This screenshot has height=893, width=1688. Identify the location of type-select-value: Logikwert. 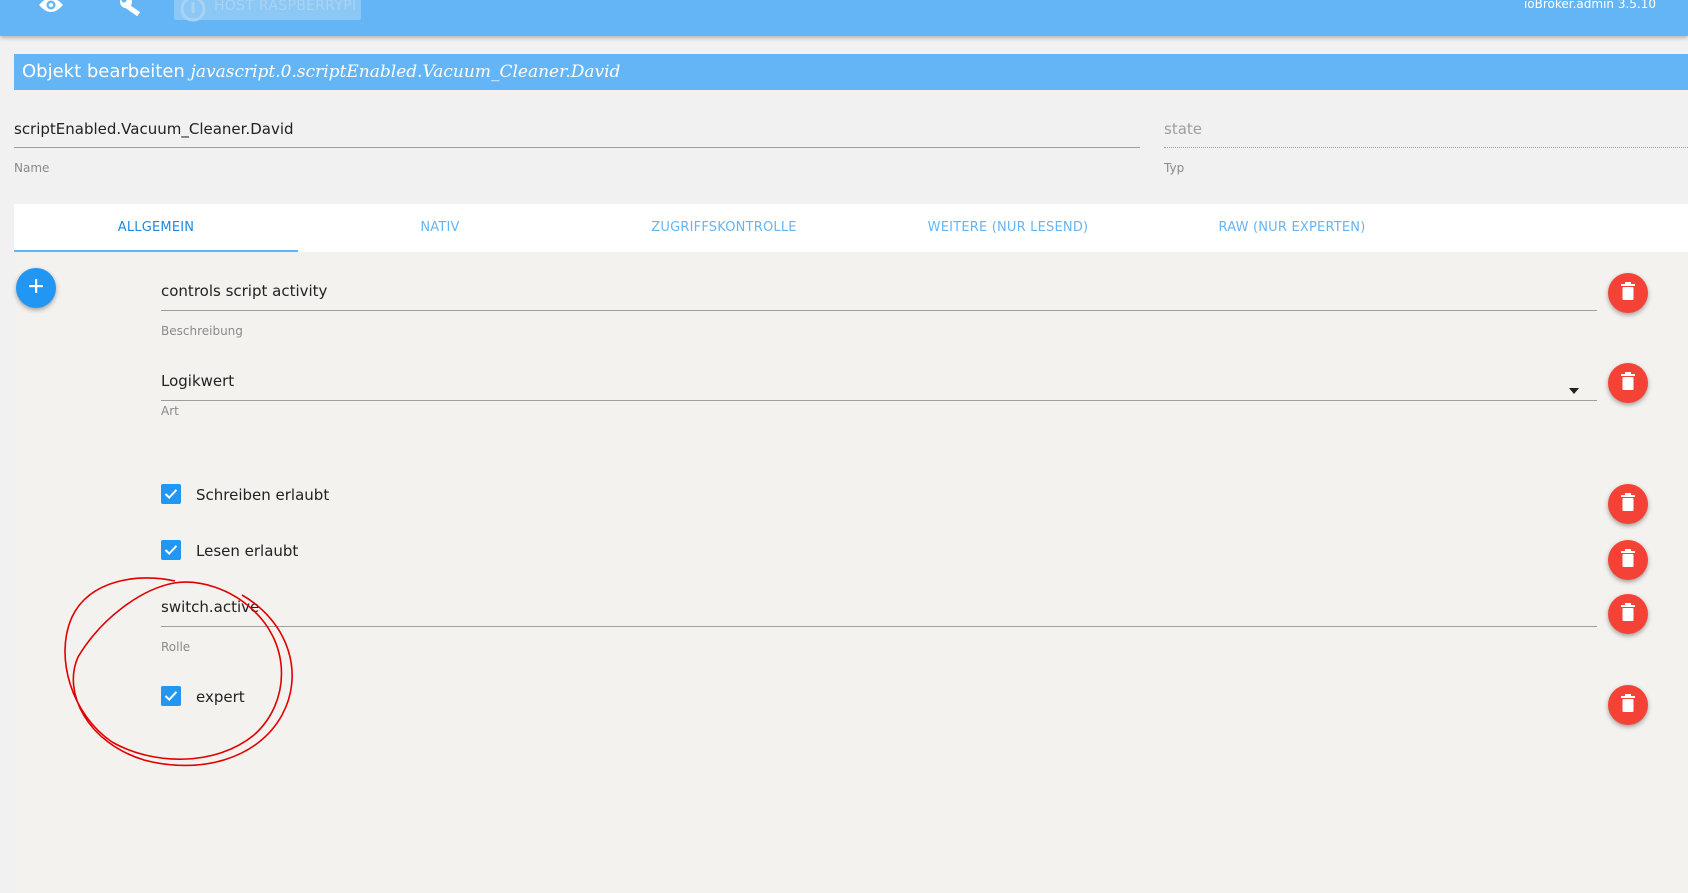
(198, 381).